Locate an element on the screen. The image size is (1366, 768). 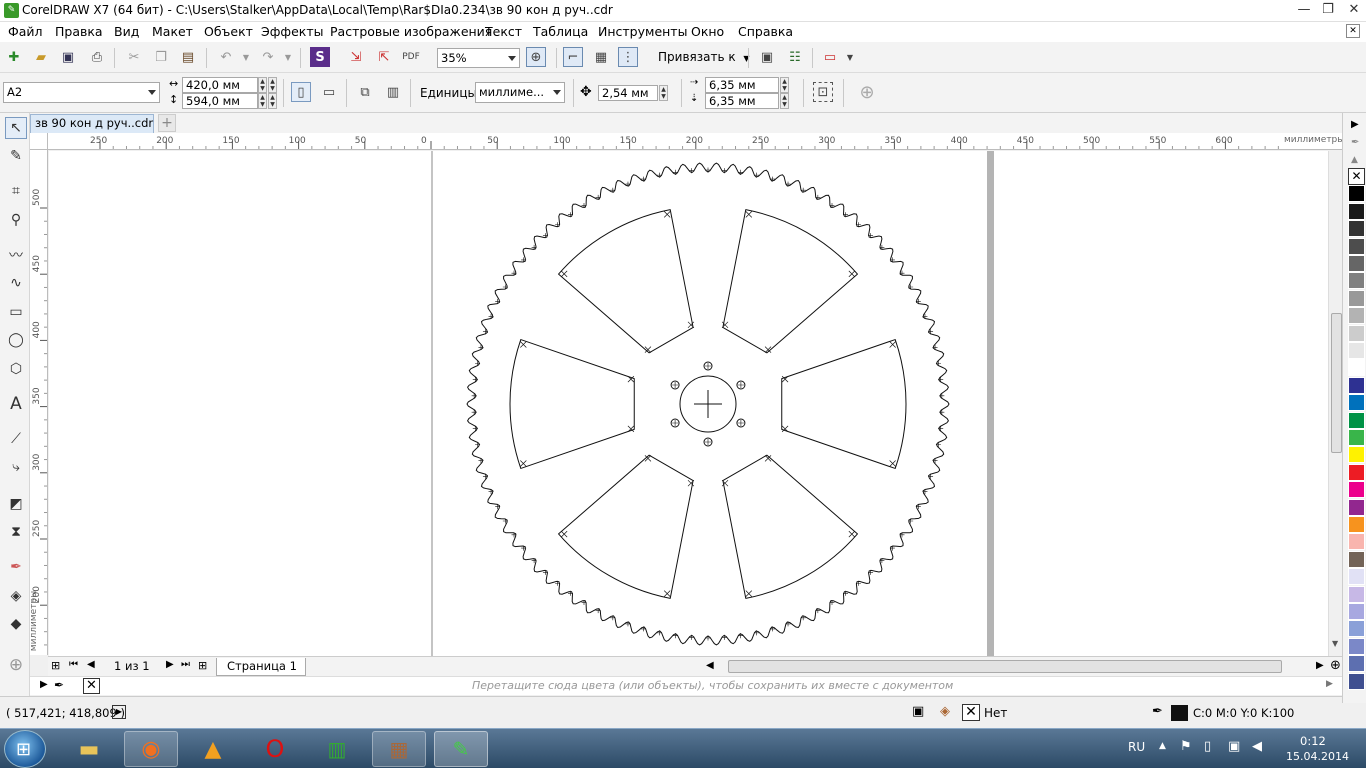
taskbar-coreldraw: ✎ is located at coordinates (461, 749).